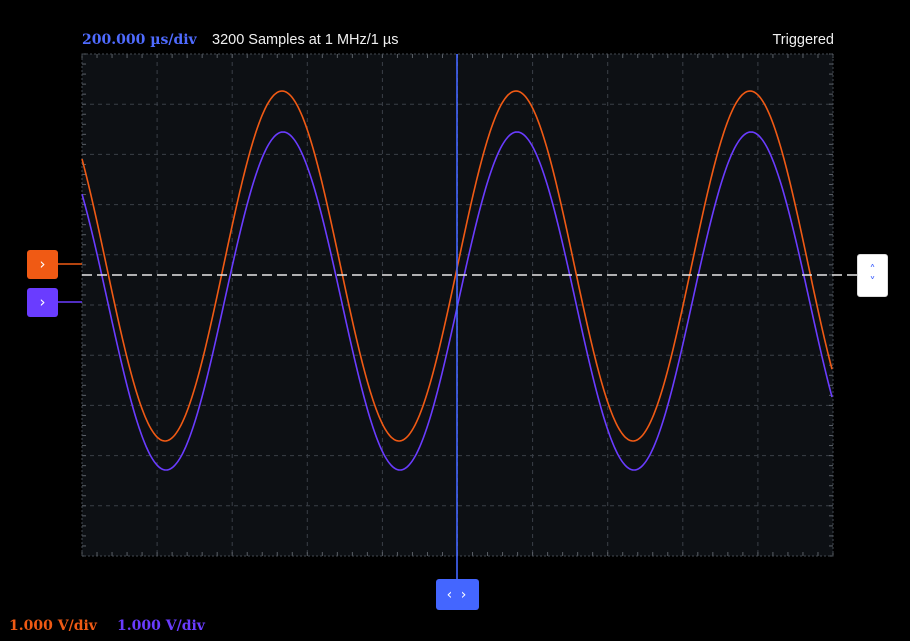  I want to click on chevron-left-right-icon: ‹ ›, so click(457, 594).